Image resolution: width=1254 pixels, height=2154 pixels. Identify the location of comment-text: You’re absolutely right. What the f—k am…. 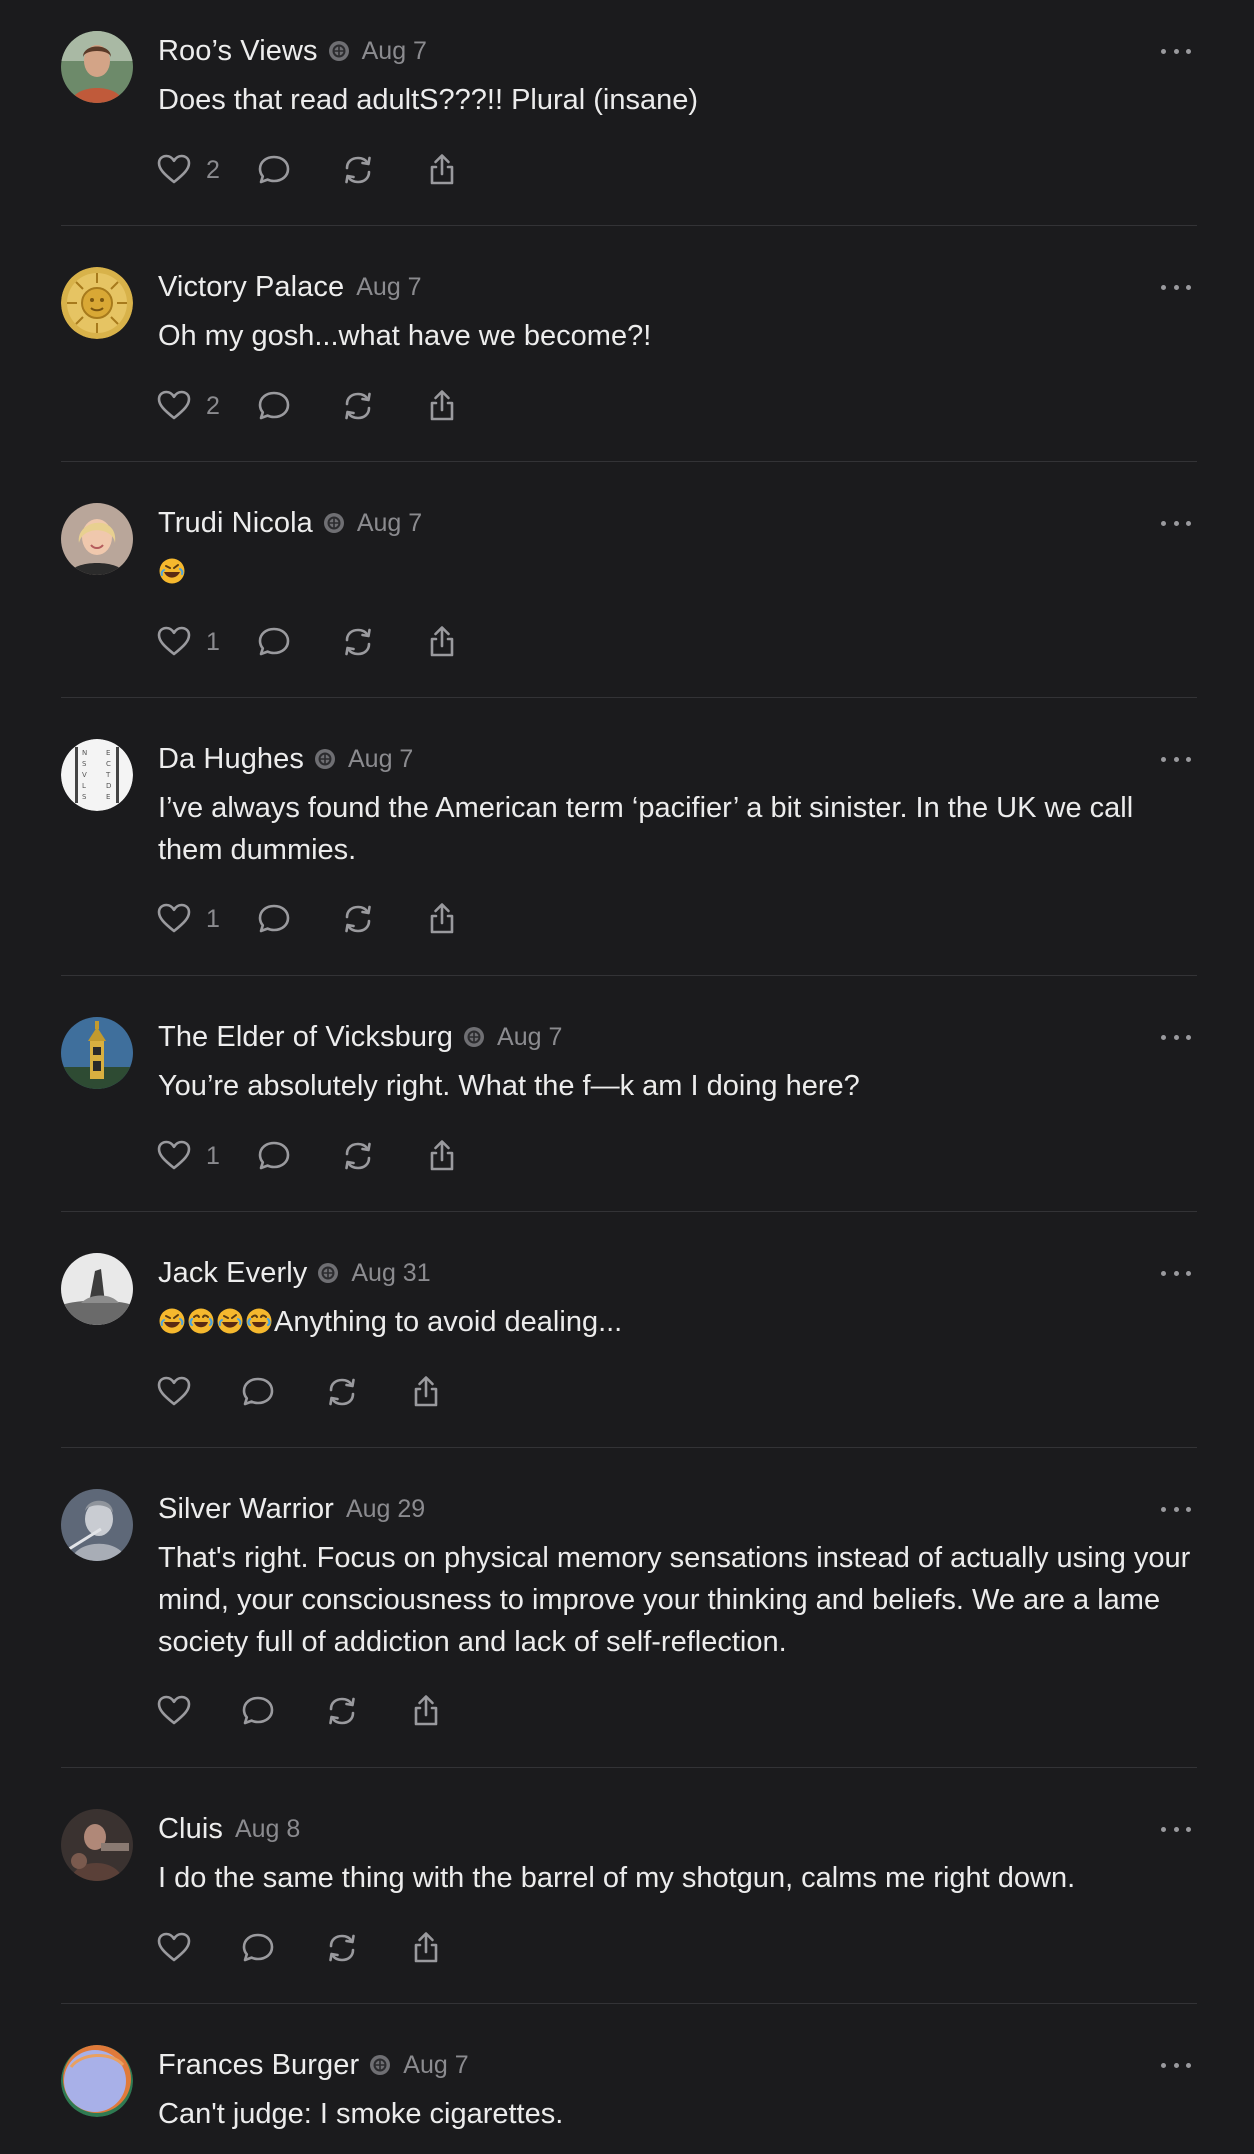
(509, 1086).